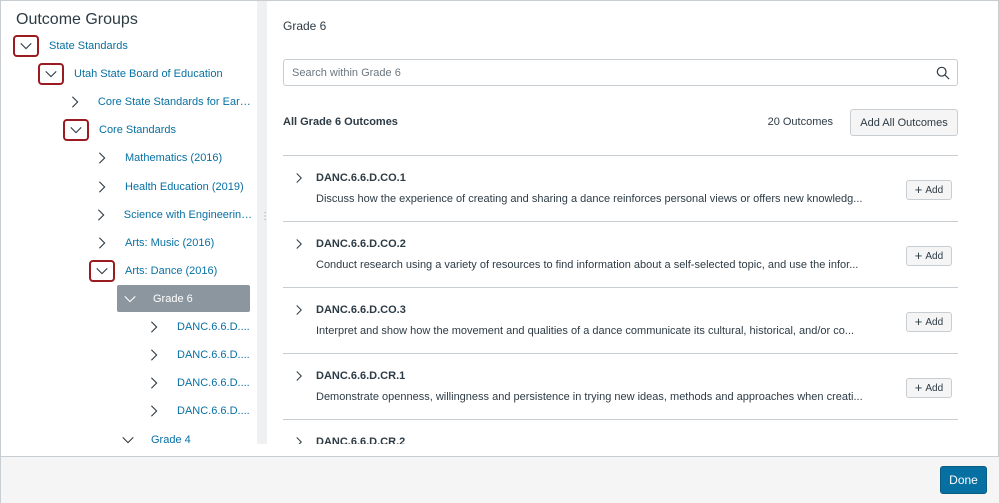  Describe the element at coordinates (904, 122) in the screenshot. I see `add-all-outcomes-button: Add All Outcomes` at that location.